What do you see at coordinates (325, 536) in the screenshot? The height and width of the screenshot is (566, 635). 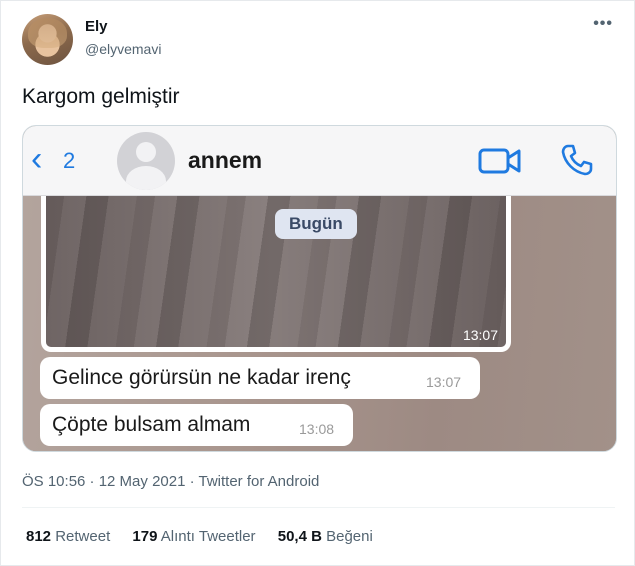 I see `like-count: 50,4 B Beğeni` at bounding box center [325, 536].